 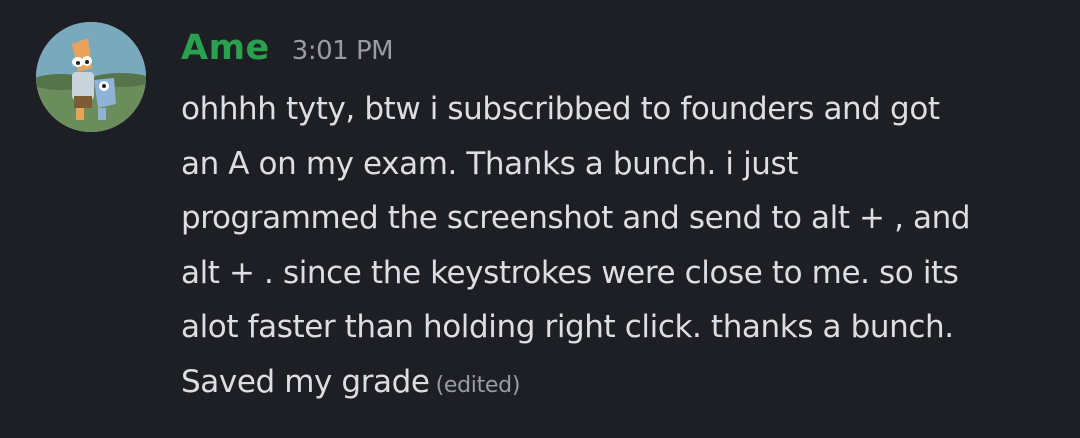 What do you see at coordinates (225, 48) in the screenshot?
I see `username: Ame` at bounding box center [225, 48].